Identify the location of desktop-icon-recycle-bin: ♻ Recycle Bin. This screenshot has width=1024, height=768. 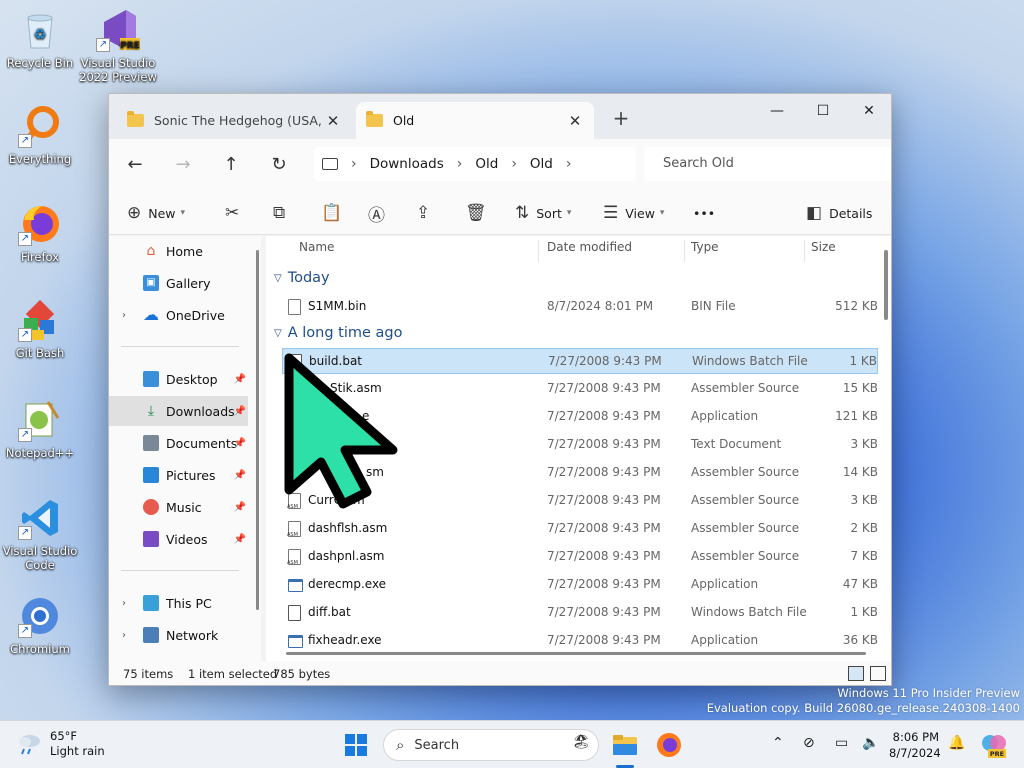
(40, 39).